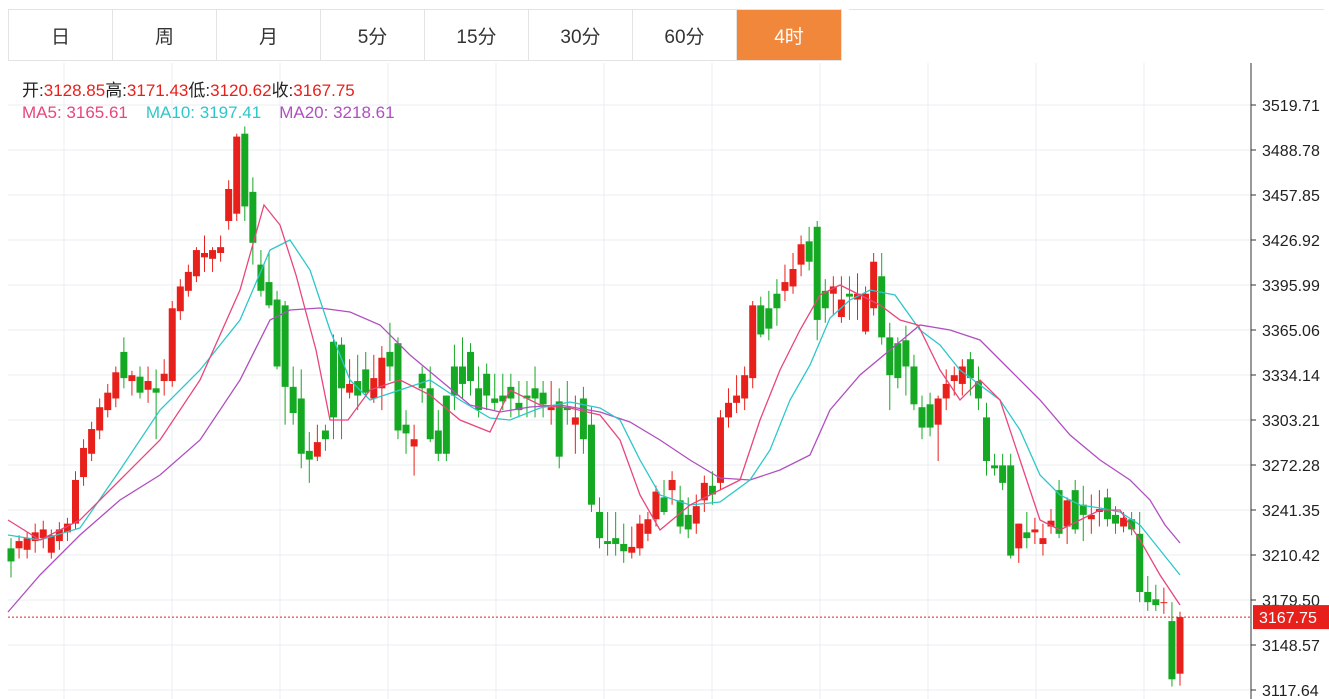 The height and width of the screenshot is (699, 1329). I want to click on ma5-label: MA5:, so click(42, 112).